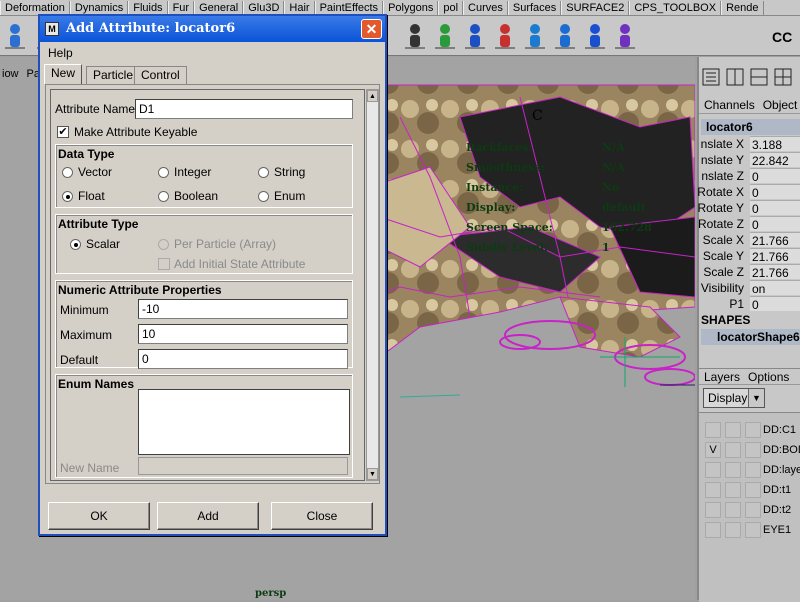  Describe the element at coordinates (742, 8) in the screenshot. I see `shelf-tab: Rende` at that location.